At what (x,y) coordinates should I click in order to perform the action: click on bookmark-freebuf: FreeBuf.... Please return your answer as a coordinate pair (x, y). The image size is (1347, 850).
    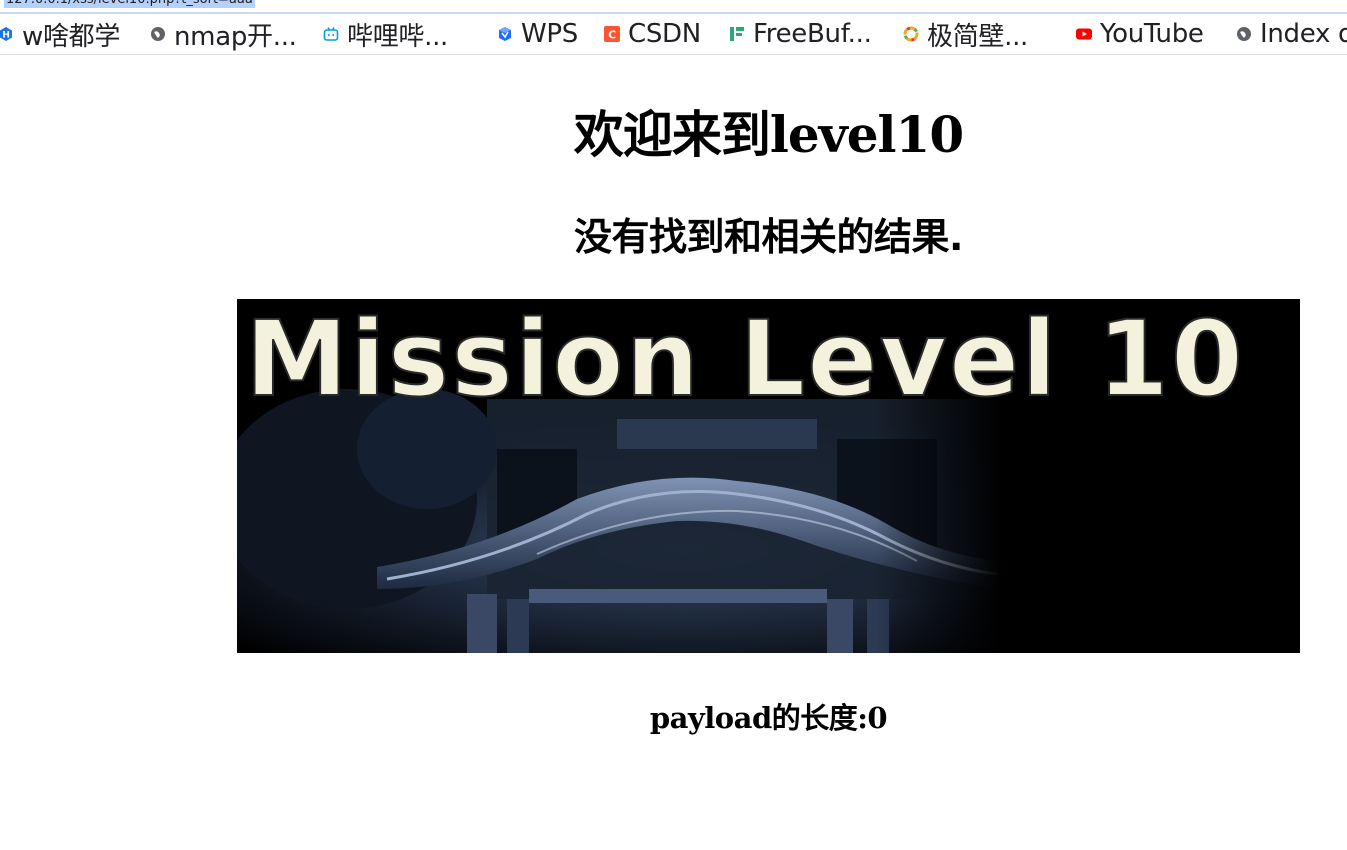
    Looking at the image, I should click on (800, 34).